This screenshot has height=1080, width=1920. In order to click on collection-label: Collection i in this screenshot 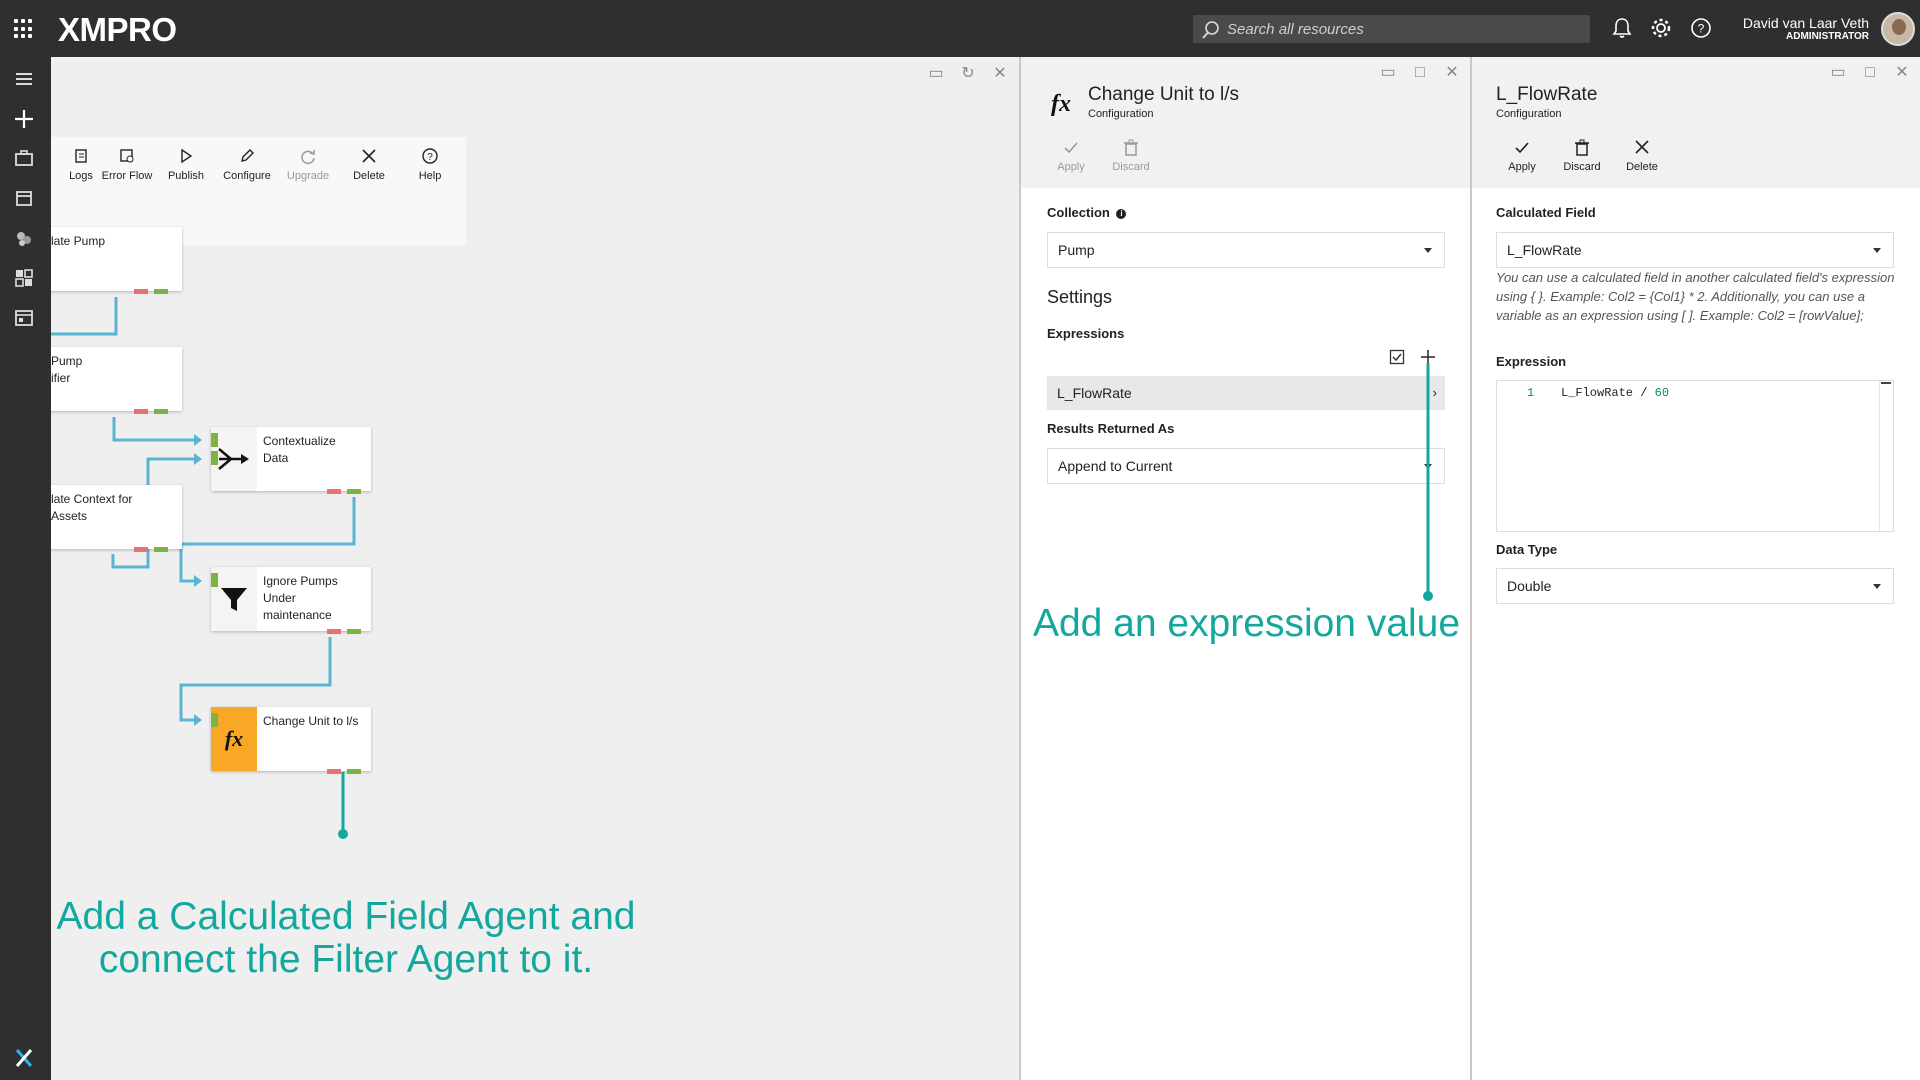, I will do `click(1087, 212)`.